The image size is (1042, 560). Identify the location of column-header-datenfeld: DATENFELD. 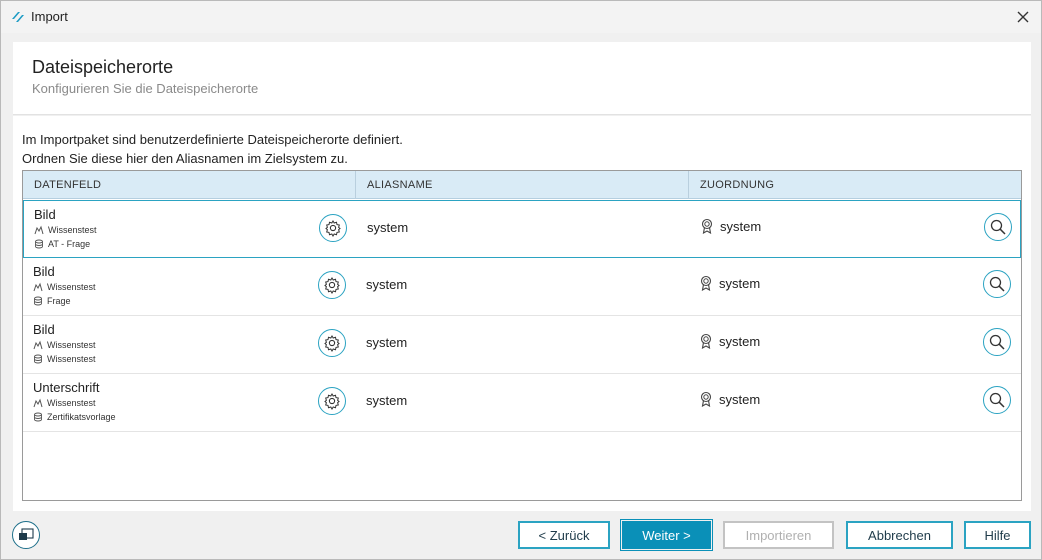
(67, 185).